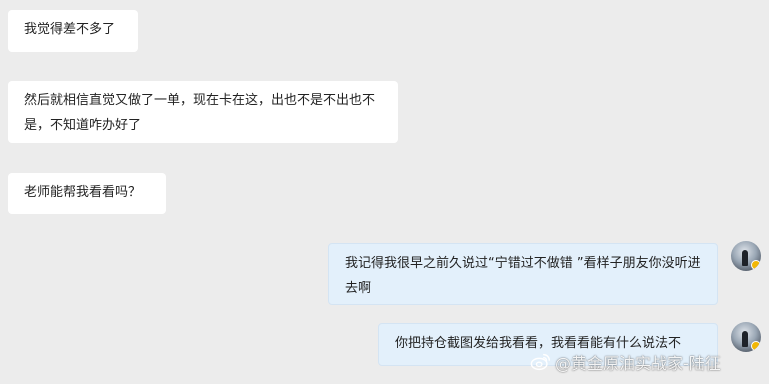 The width and height of the screenshot is (769, 384). Describe the element at coordinates (540, 362) in the screenshot. I see `weibo-icon` at that location.